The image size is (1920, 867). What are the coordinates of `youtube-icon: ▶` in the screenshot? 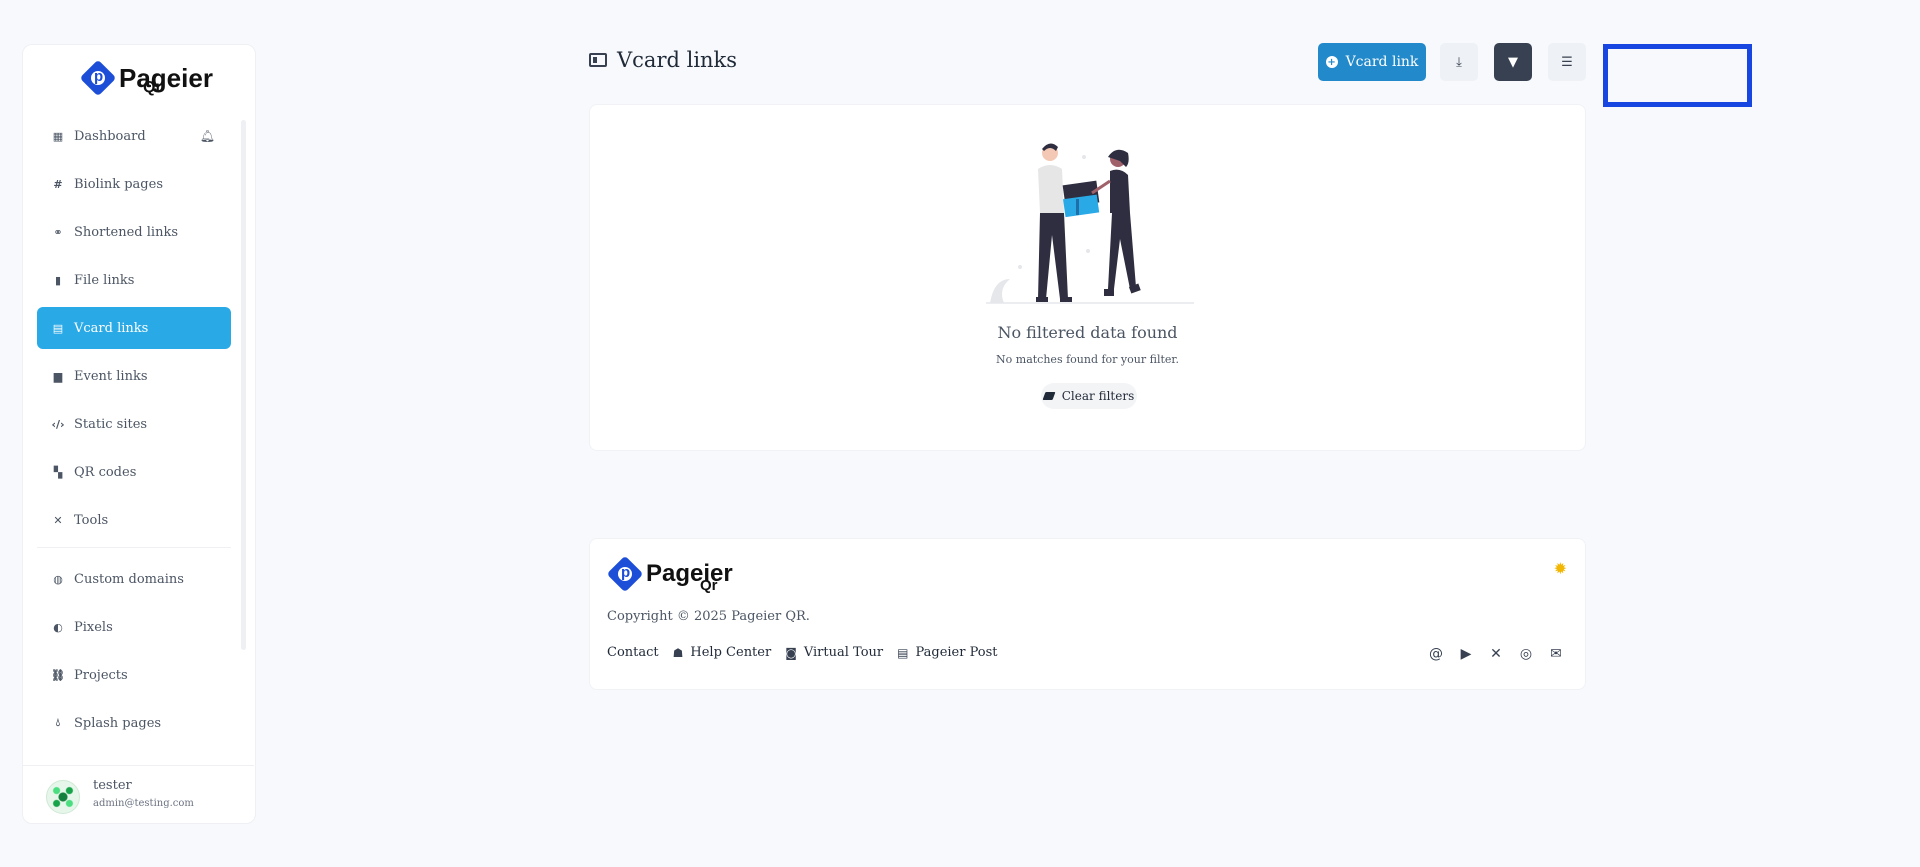 It's located at (1466, 654).